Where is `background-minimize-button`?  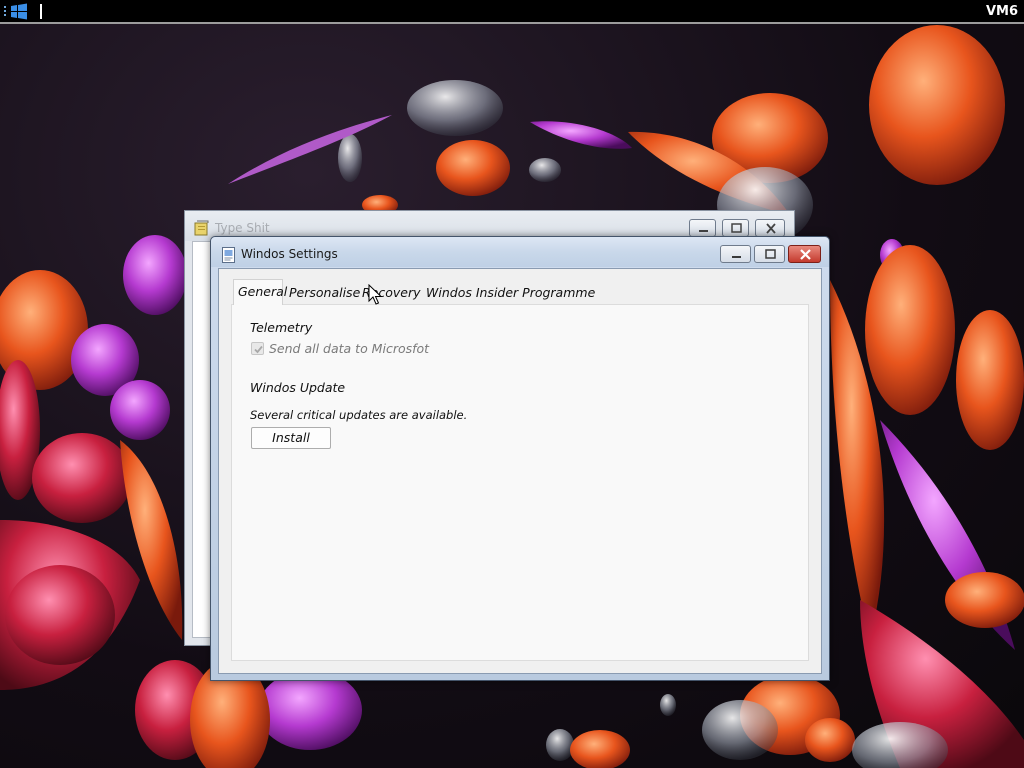
background-minimize-button is located at coordinates (702, 228).